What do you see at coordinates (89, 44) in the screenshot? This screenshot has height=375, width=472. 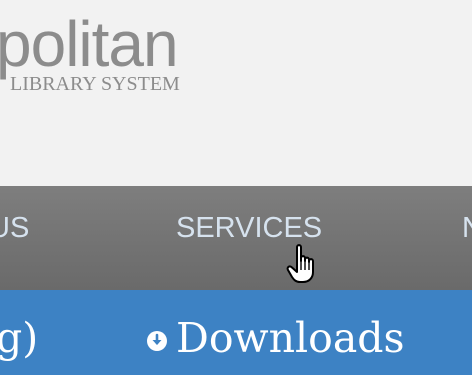 I see `logo-wordmark: politan` at bounding box center [89, 44].